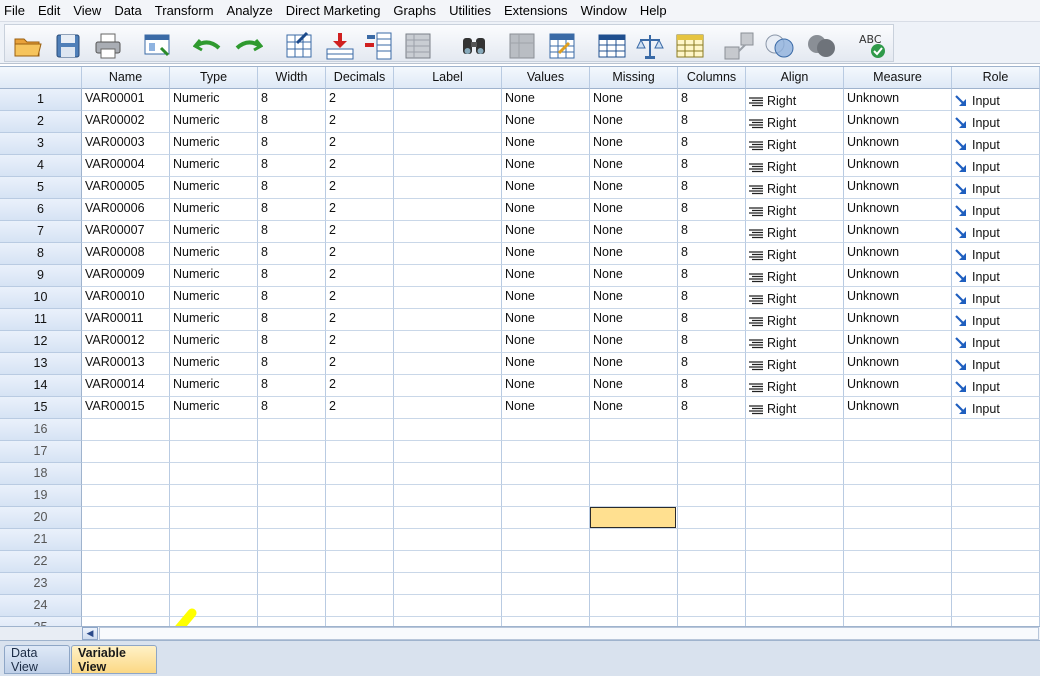  What do you see at coordinates (17, 10) in the screenshot?
I see `menu-file: File` at bounding box center [17, 10].